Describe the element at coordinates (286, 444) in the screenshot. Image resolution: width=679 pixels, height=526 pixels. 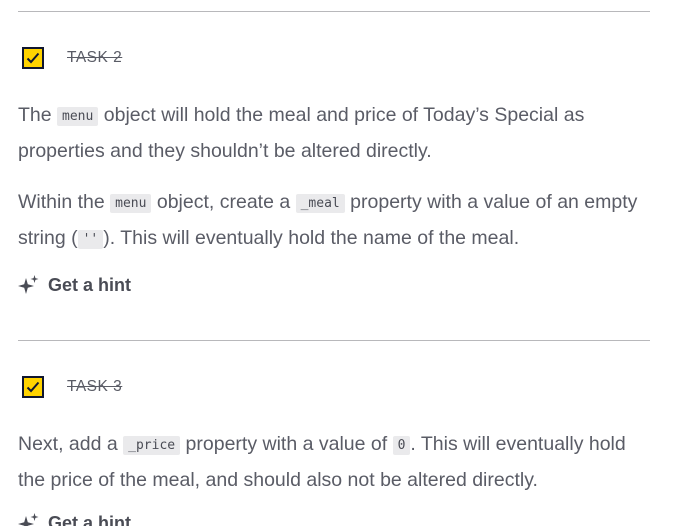
I see `text-segment: property with a value of` at that location.